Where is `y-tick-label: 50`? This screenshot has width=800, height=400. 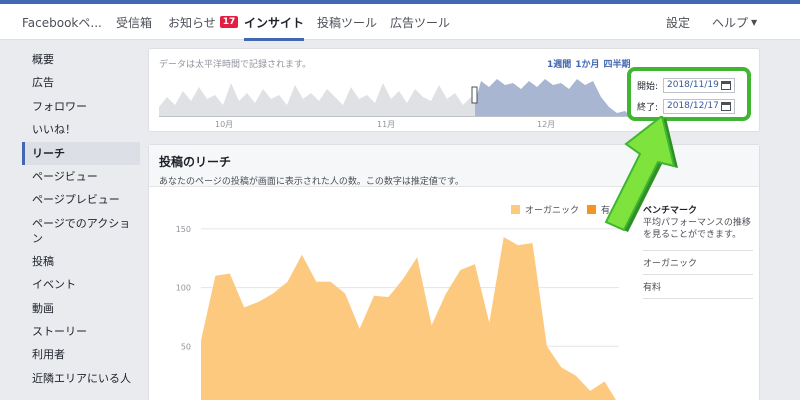 y-tick-label: 50 is located at coordinates (186, 346).